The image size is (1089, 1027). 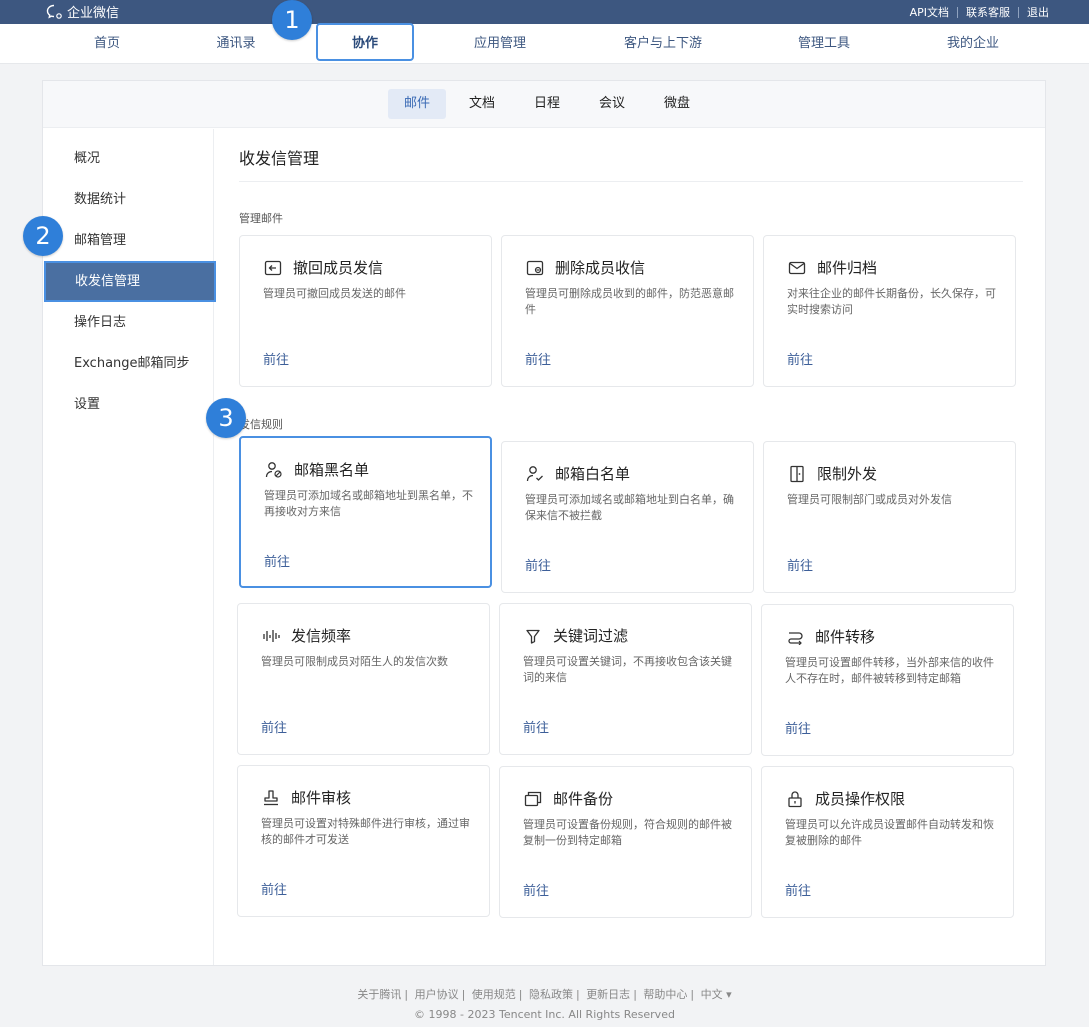 What do you see at coordinates (627, 832) in the screenshot?
I see `card-description: 管理员可设置备份规则，符合规则的邮件被复制一份到特定邮箱` at bounding box center [627, 832].